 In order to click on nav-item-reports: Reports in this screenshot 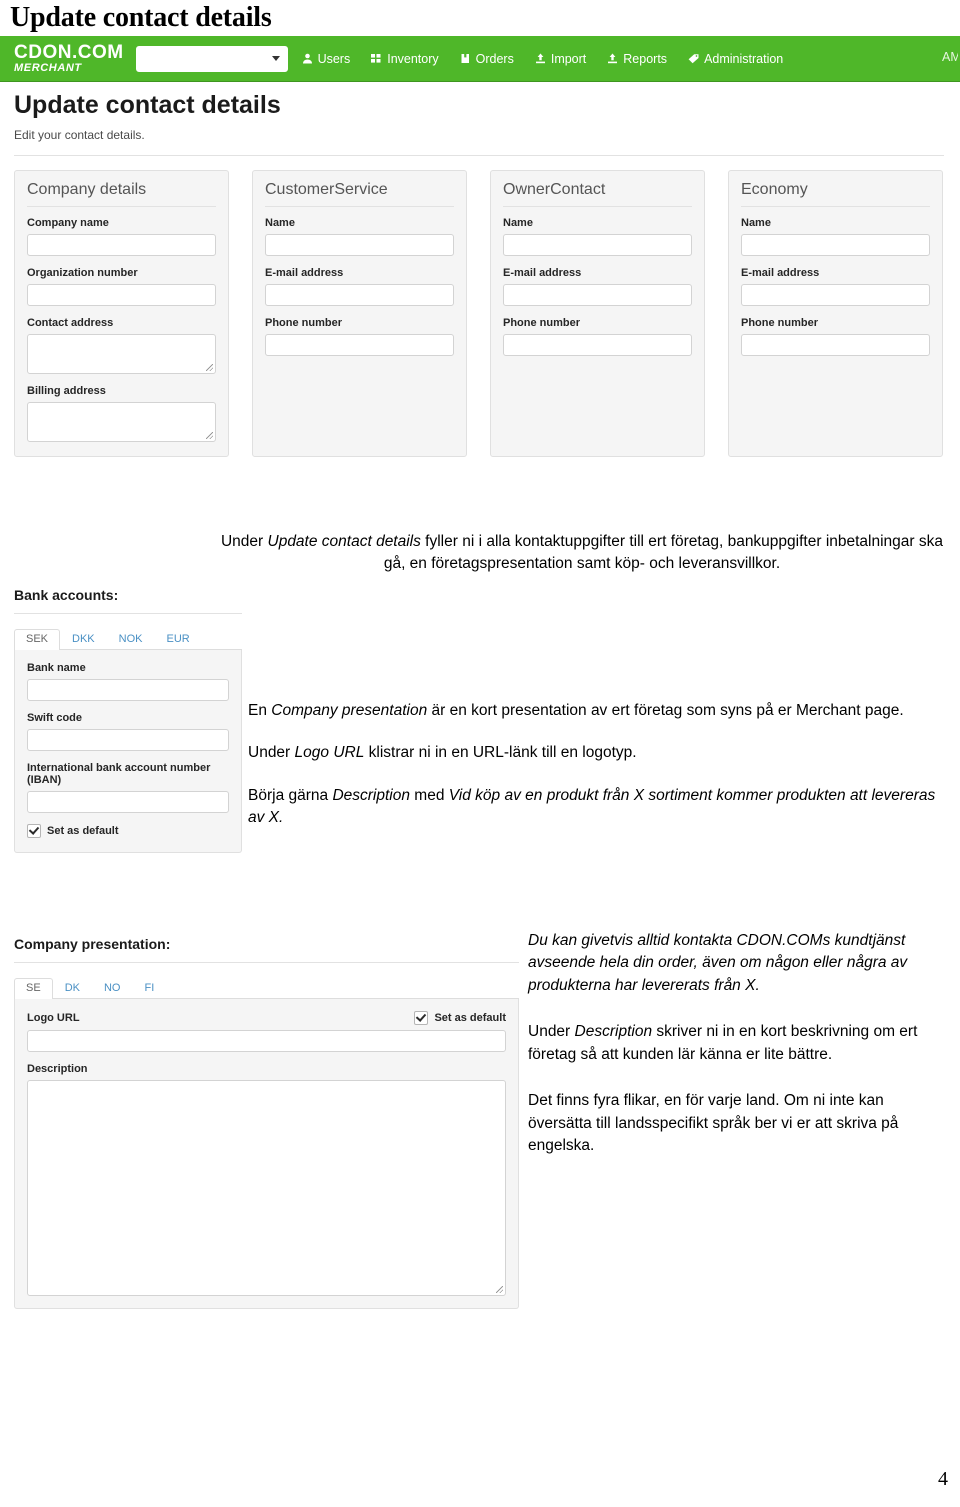, I will do `click(637, 59)`.